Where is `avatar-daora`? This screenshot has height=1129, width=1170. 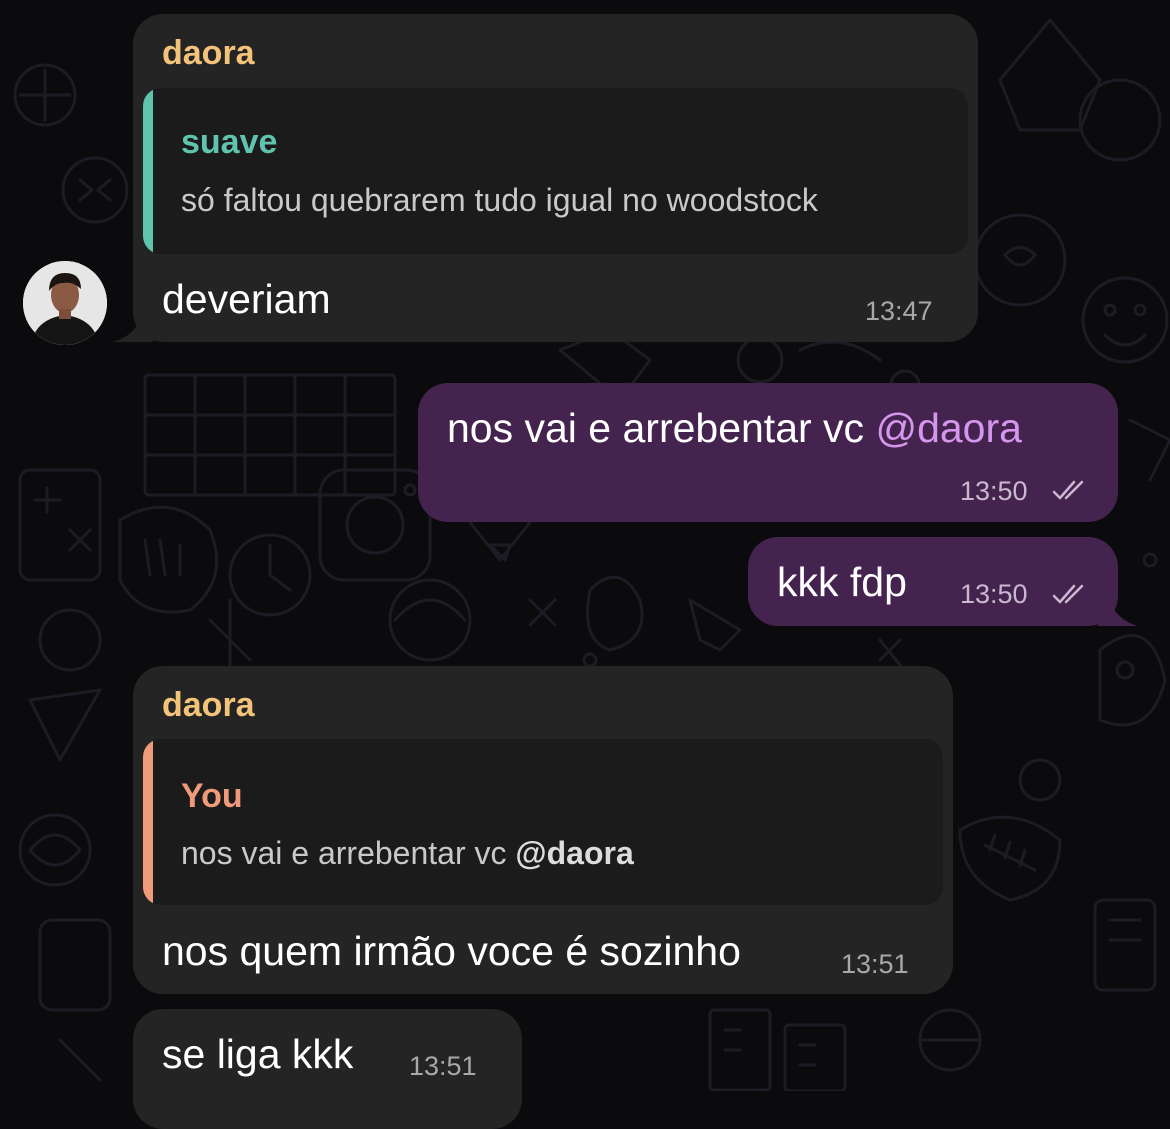
avatar-daora is located at coordinates (65, 303).